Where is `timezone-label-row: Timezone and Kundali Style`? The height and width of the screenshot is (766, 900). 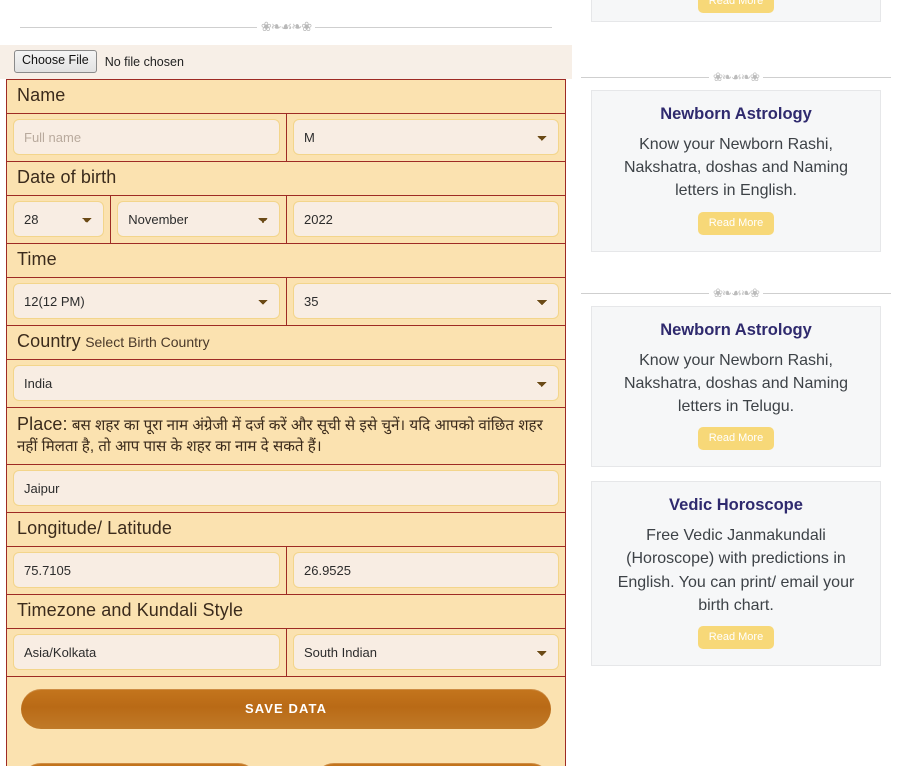 timezone-label-row: Timezone and Kundali Style is located at coordinates (286, 612).